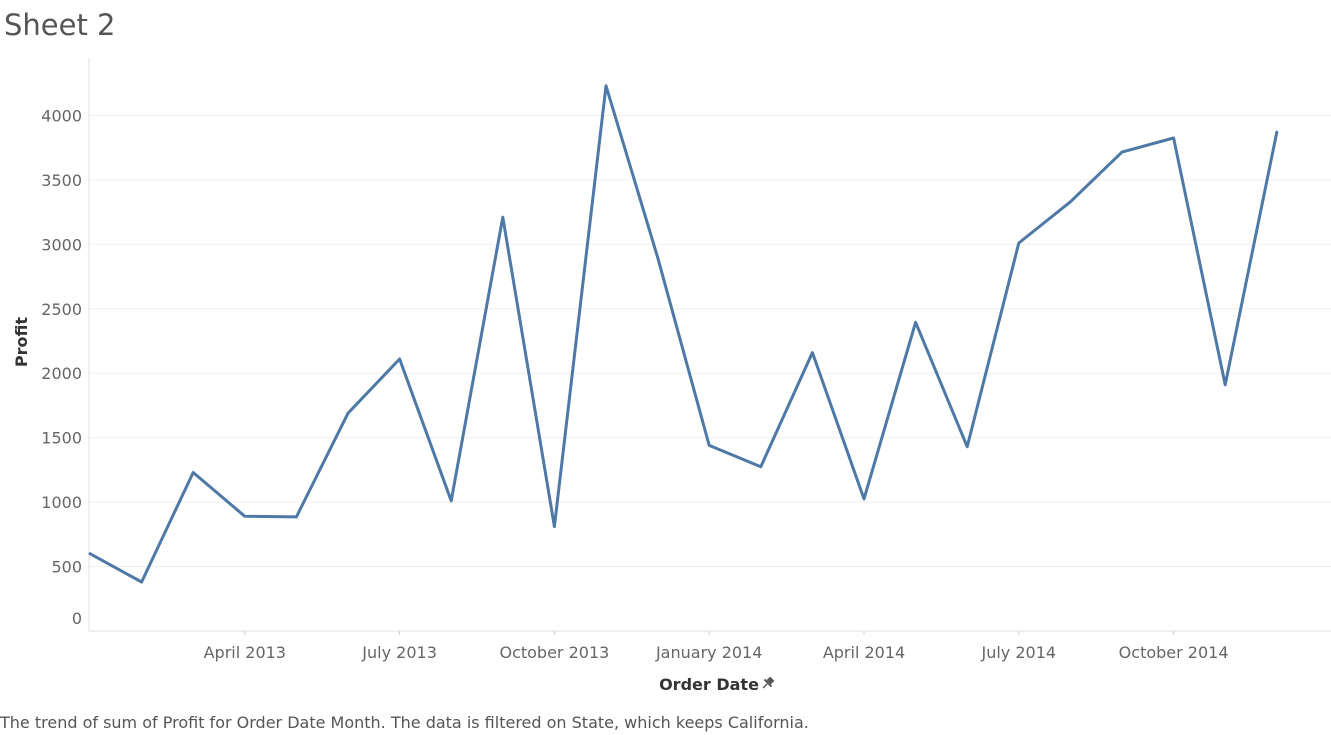  Describe the element at coordinates (77, 618) in the screenshot. I see `y-tick-label: 0` at that location.